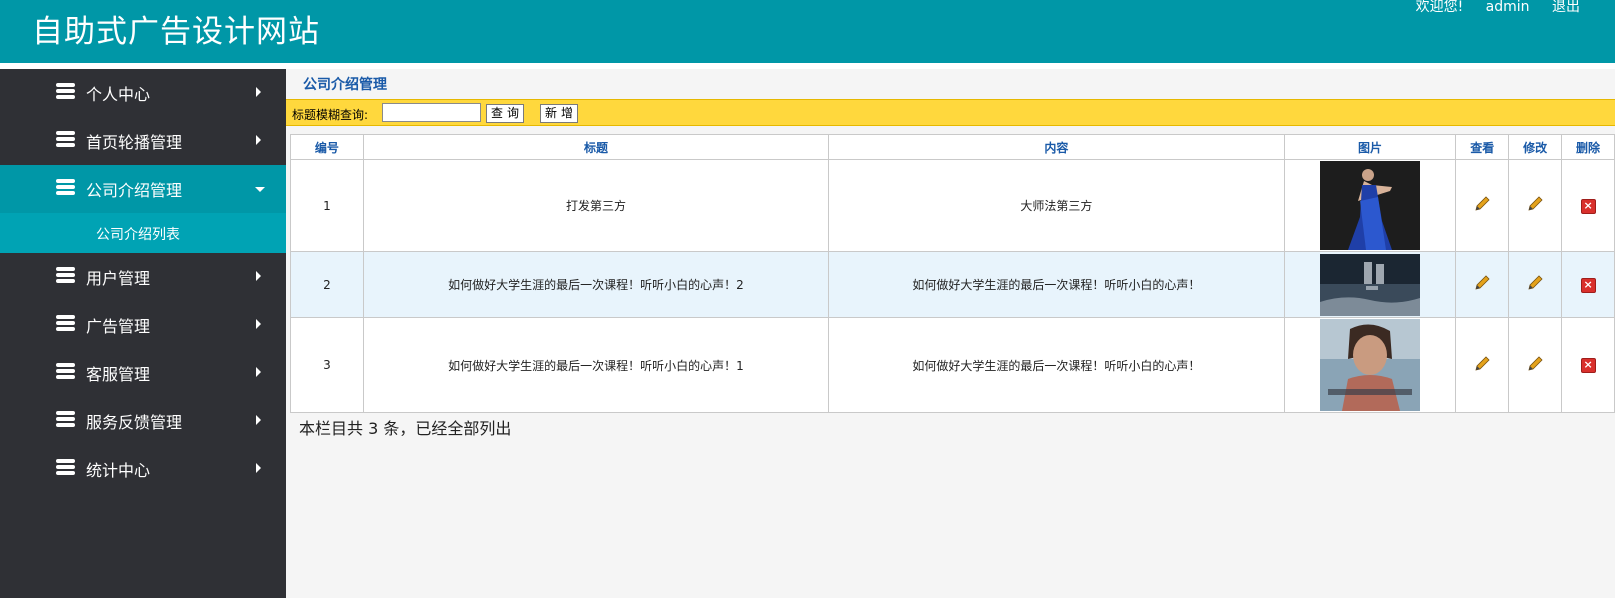 The width and height of the screenshot is (1615, 598). What do you see at coordinates (1588, 147) in the screenshot?
I see `column-header-delete: 删除` at bounding box center [1588, 147].